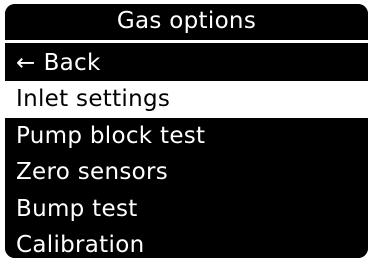 The image size is (372, 260). I want to click on menu-item-back: ← Back, so click(186, 63).